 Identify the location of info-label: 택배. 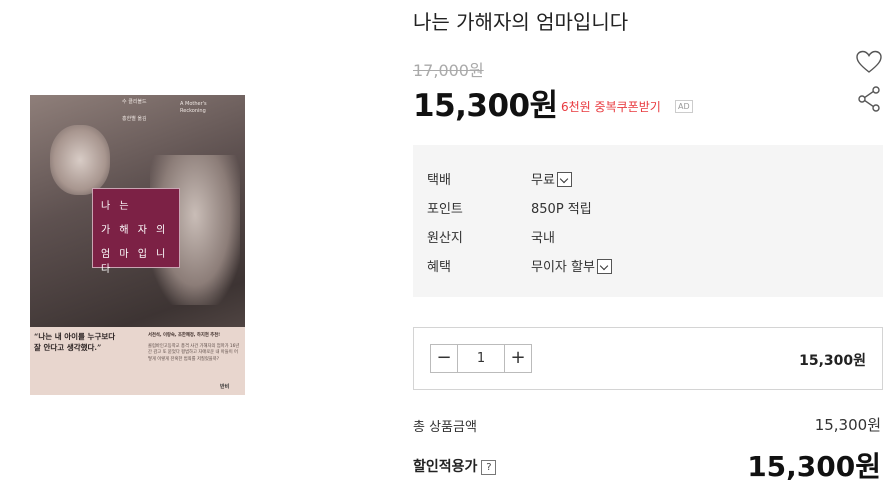
(439, 180).